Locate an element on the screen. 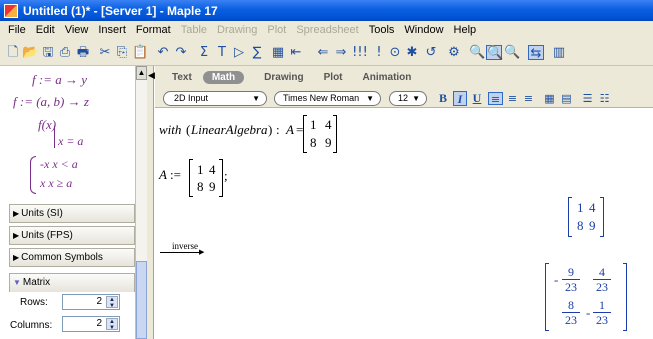  menu-tools: Tools is located at coordinates (382, 30).